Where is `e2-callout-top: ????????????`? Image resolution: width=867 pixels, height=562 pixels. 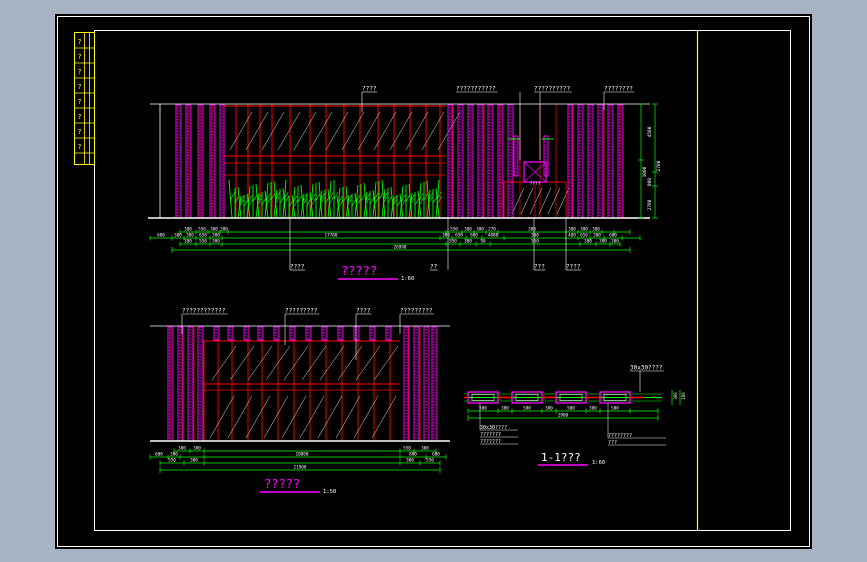
e2-callout-top: ???????????? is located at coordinates (204, 311).